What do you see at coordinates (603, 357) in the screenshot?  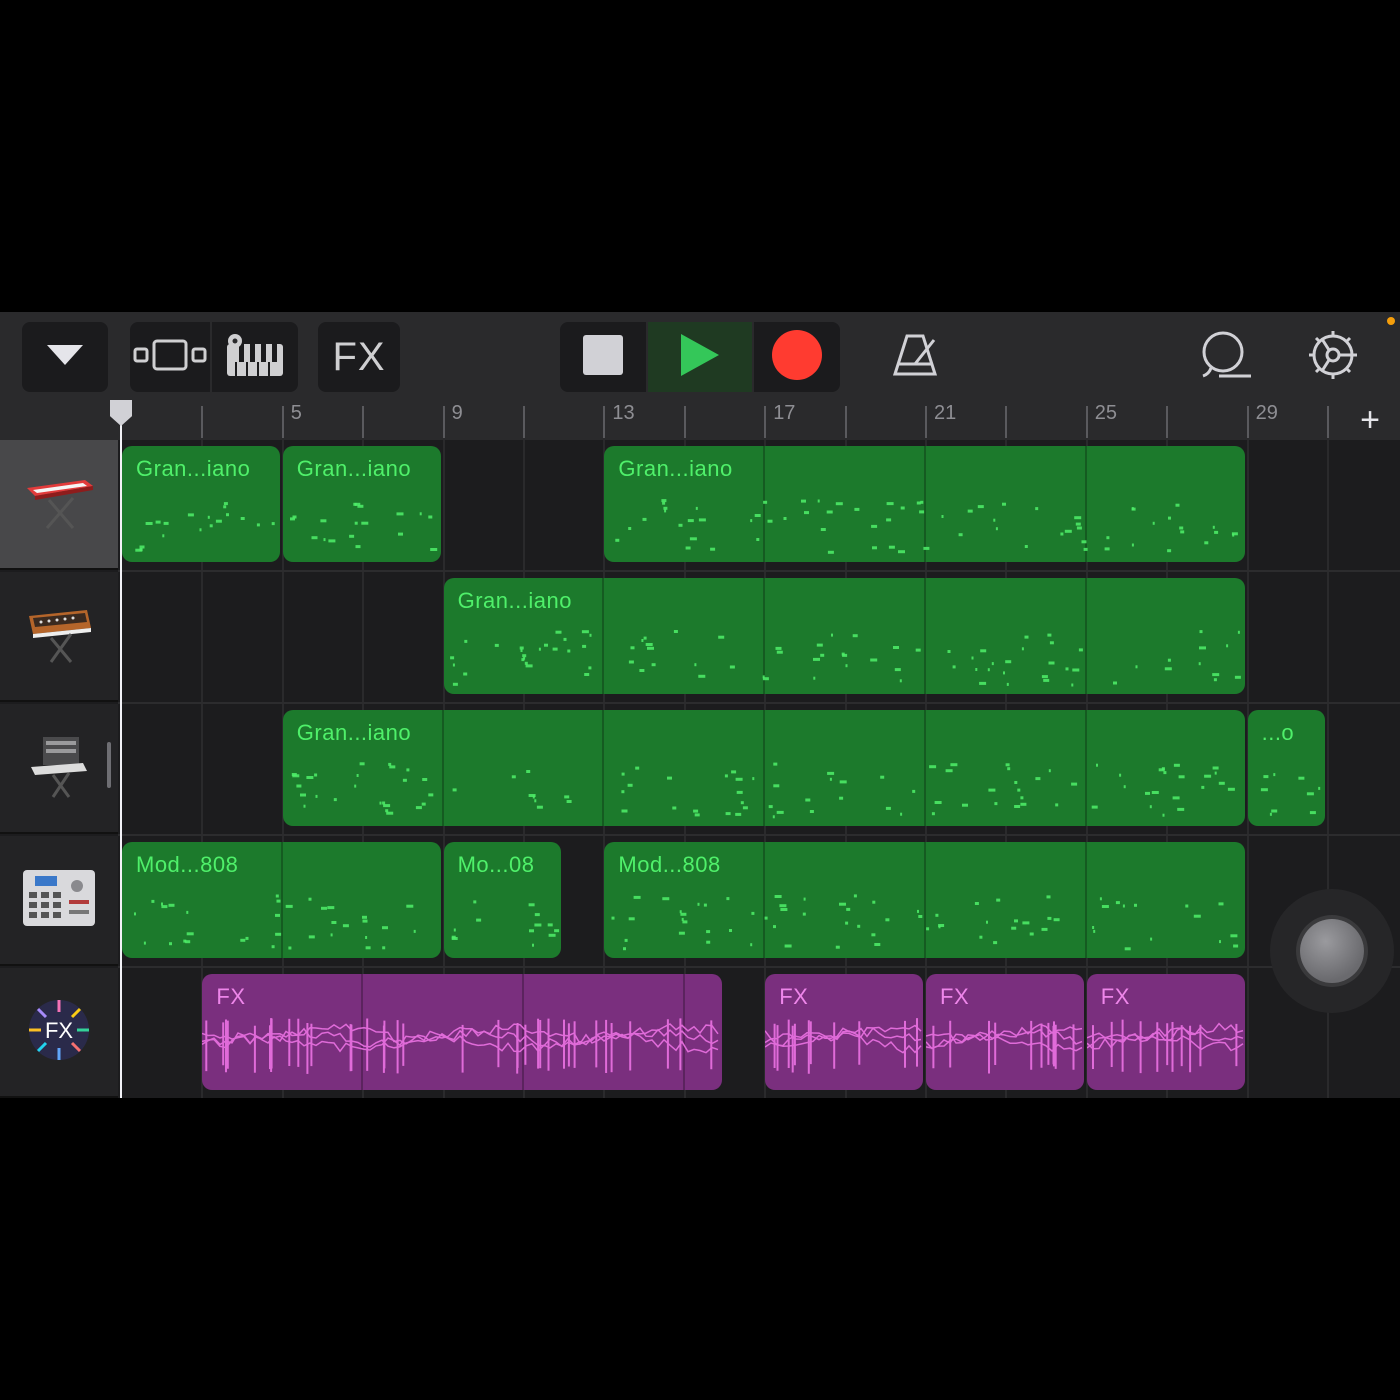 I see `stop-button` at bounding box center [603, 357].